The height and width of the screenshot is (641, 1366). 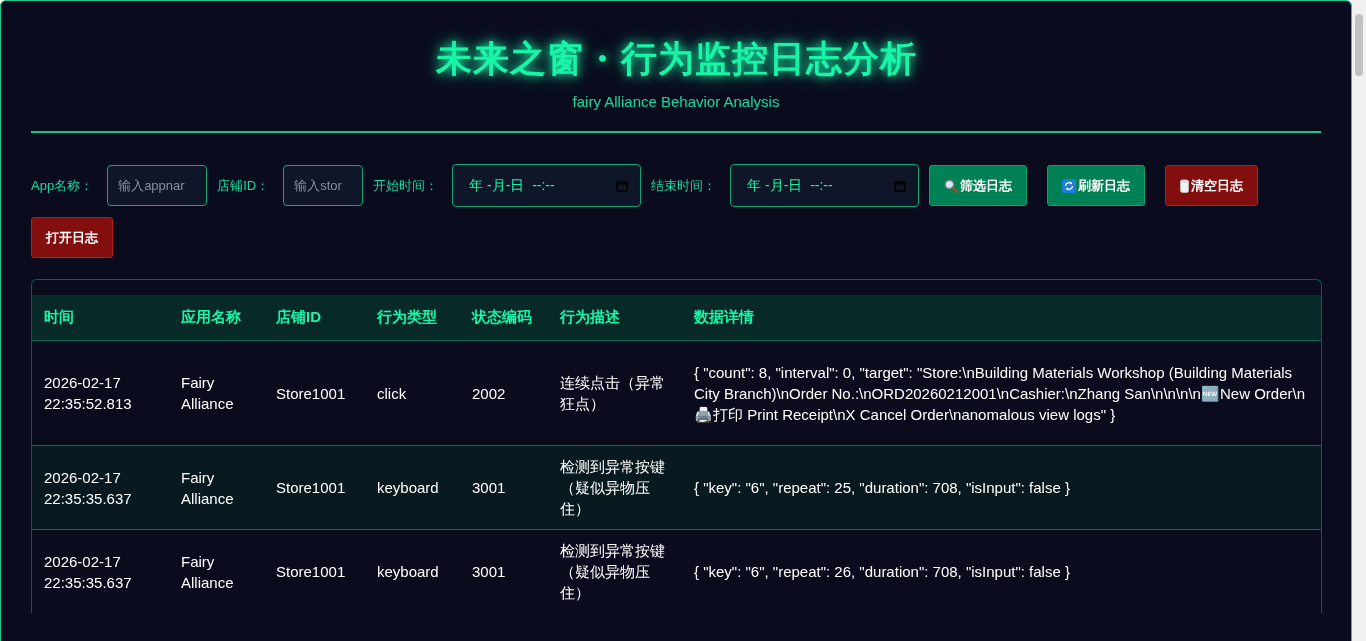 I want to click on filter-label: App名称：, so click(x=62, y=185).